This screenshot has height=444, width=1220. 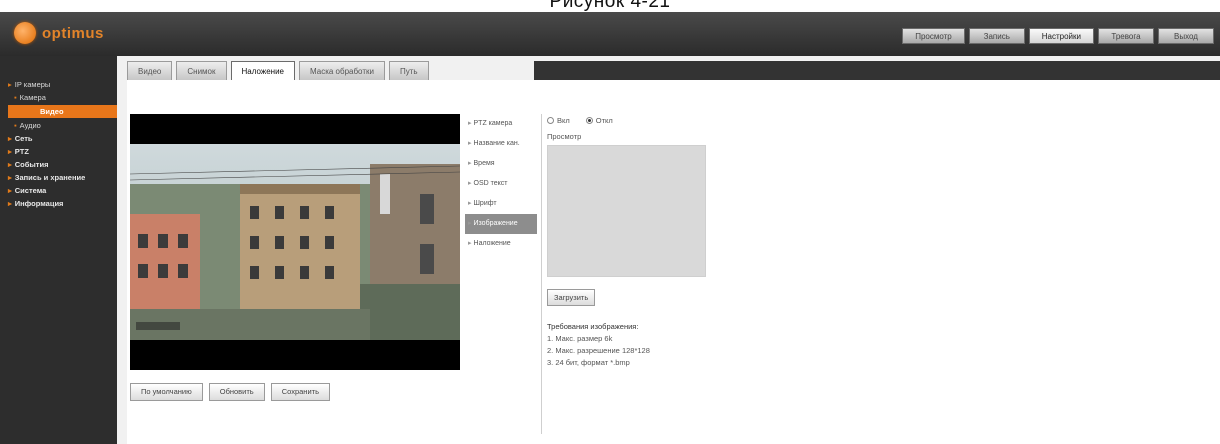 I want to click on figure-caption: Рисунок 4-21, so click(x=610, y=6).